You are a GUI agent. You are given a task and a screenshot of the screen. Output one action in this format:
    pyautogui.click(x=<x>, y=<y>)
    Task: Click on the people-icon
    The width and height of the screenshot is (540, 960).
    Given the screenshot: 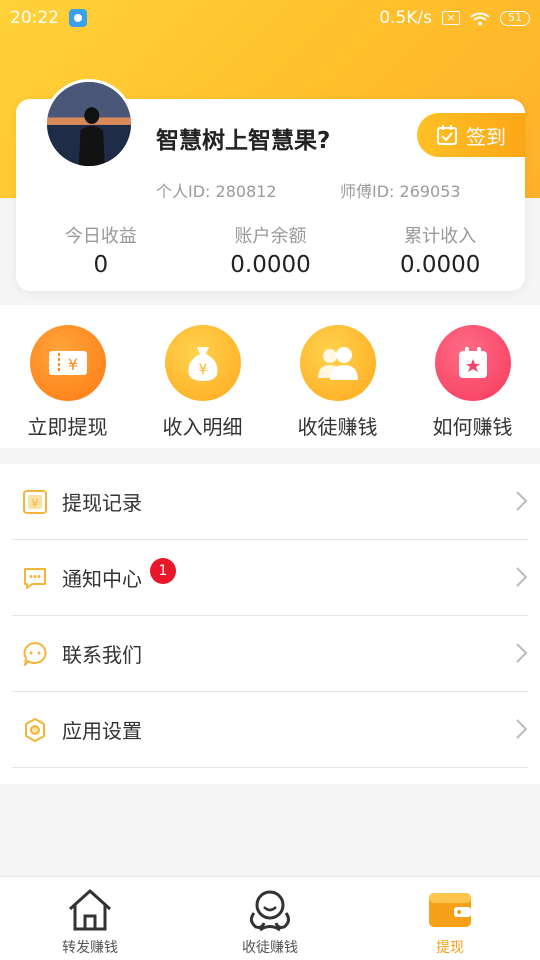 What is the action you would take?
    pyautogui.click(x=270, y=911)
    